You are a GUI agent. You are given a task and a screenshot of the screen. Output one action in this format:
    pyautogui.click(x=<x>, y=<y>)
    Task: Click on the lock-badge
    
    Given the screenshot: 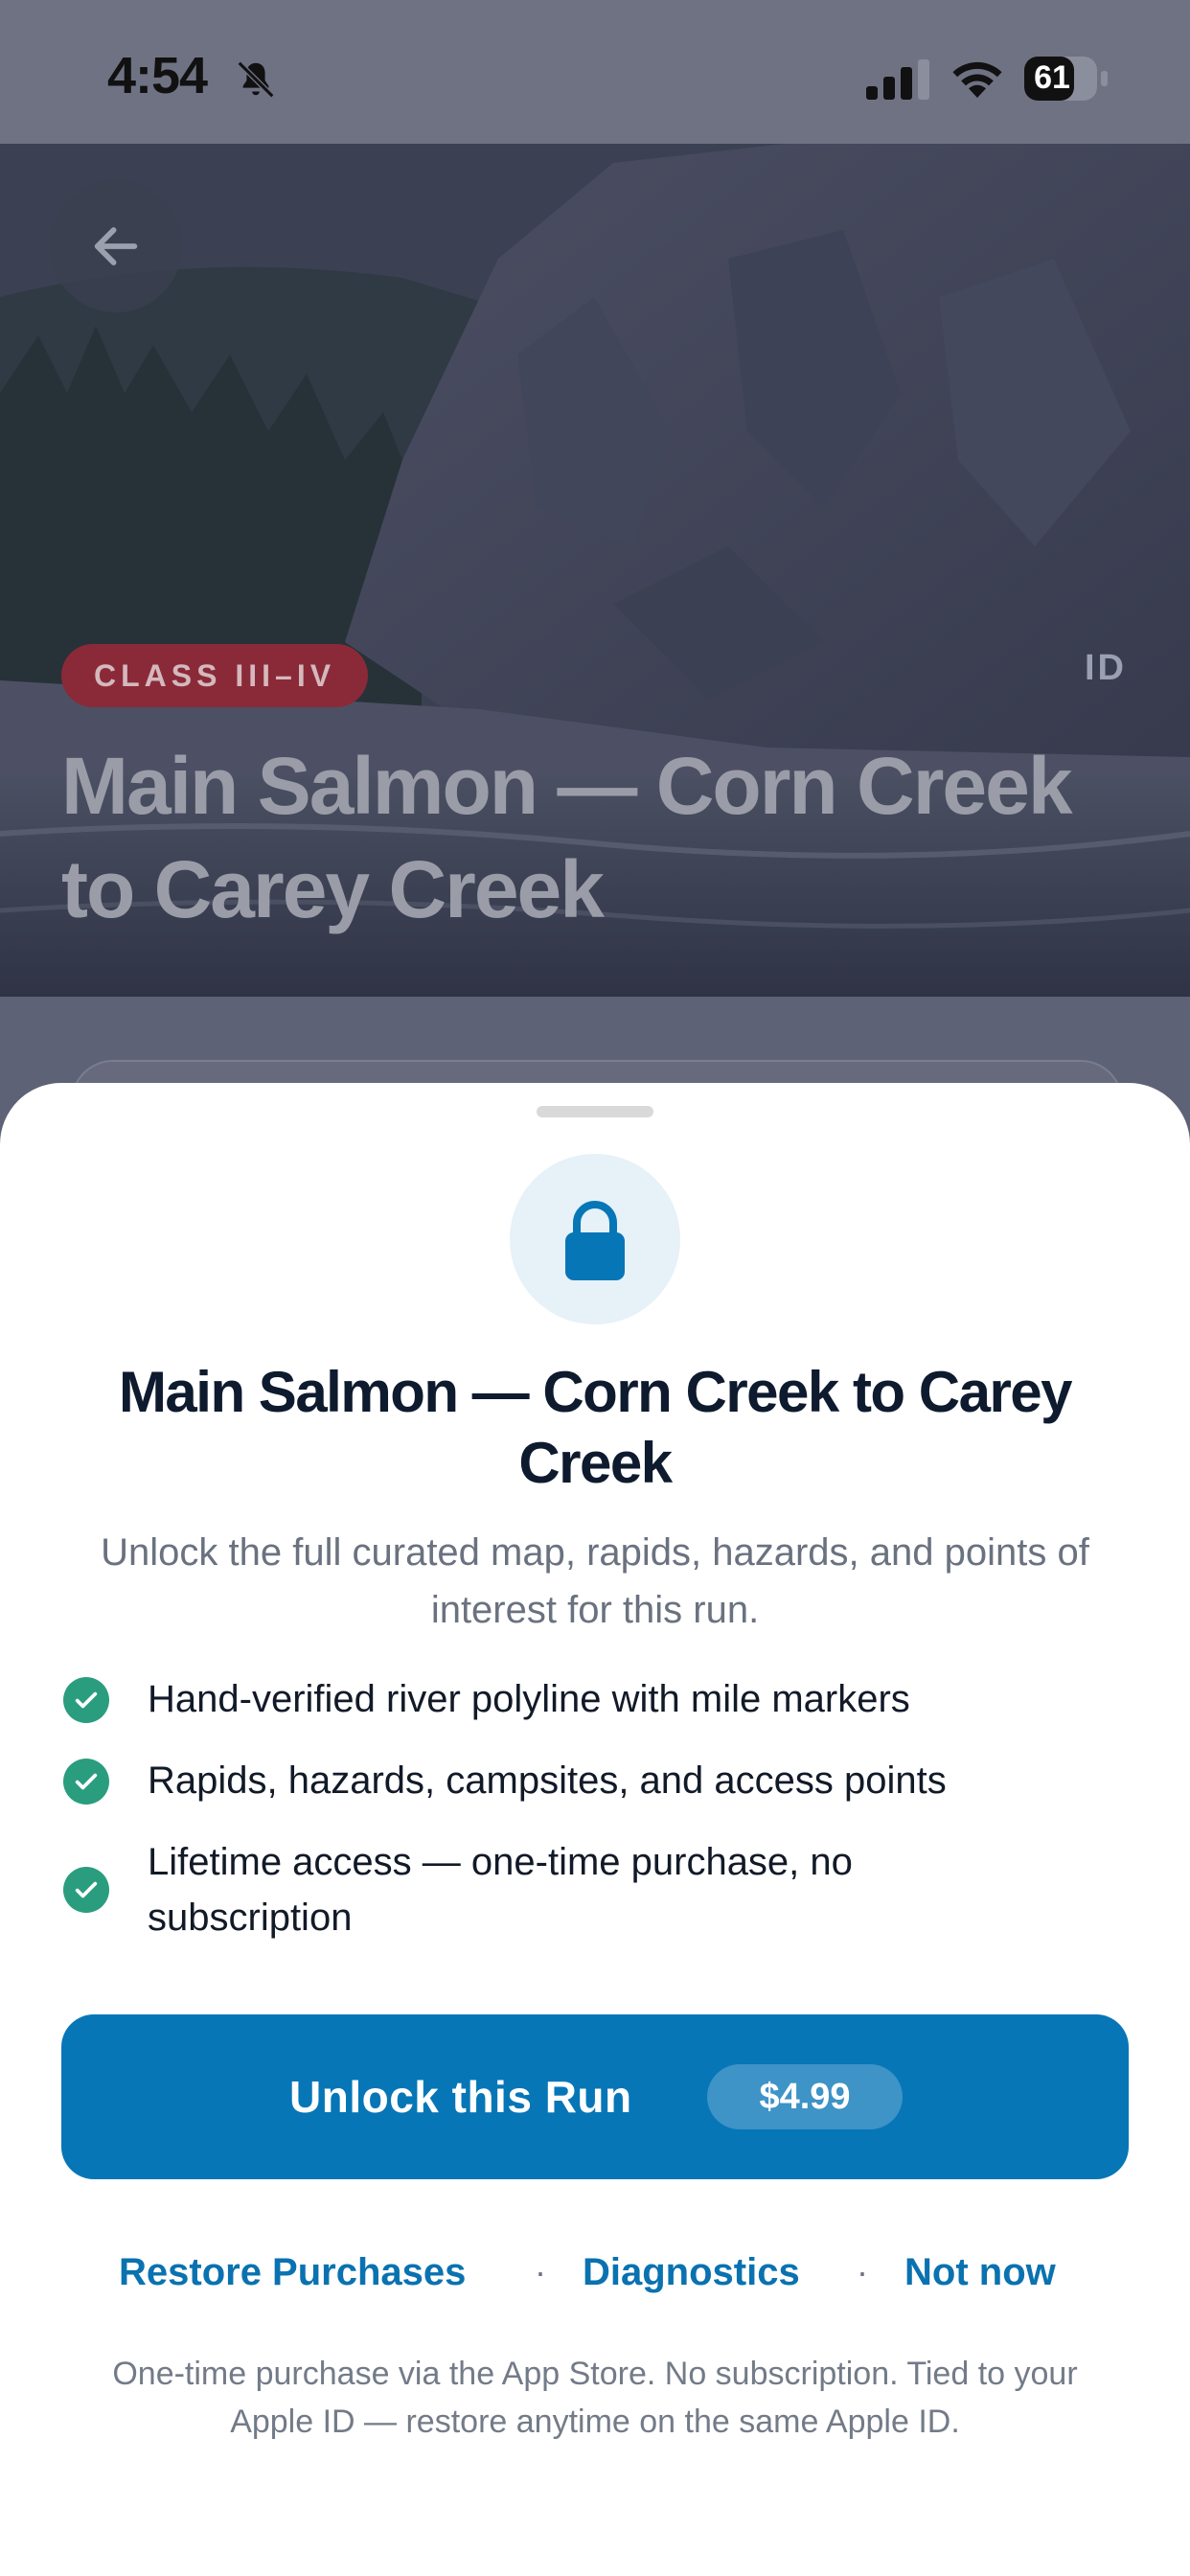 What is the action you would take?
    pyautogui.click(x=595, y=1239)
    